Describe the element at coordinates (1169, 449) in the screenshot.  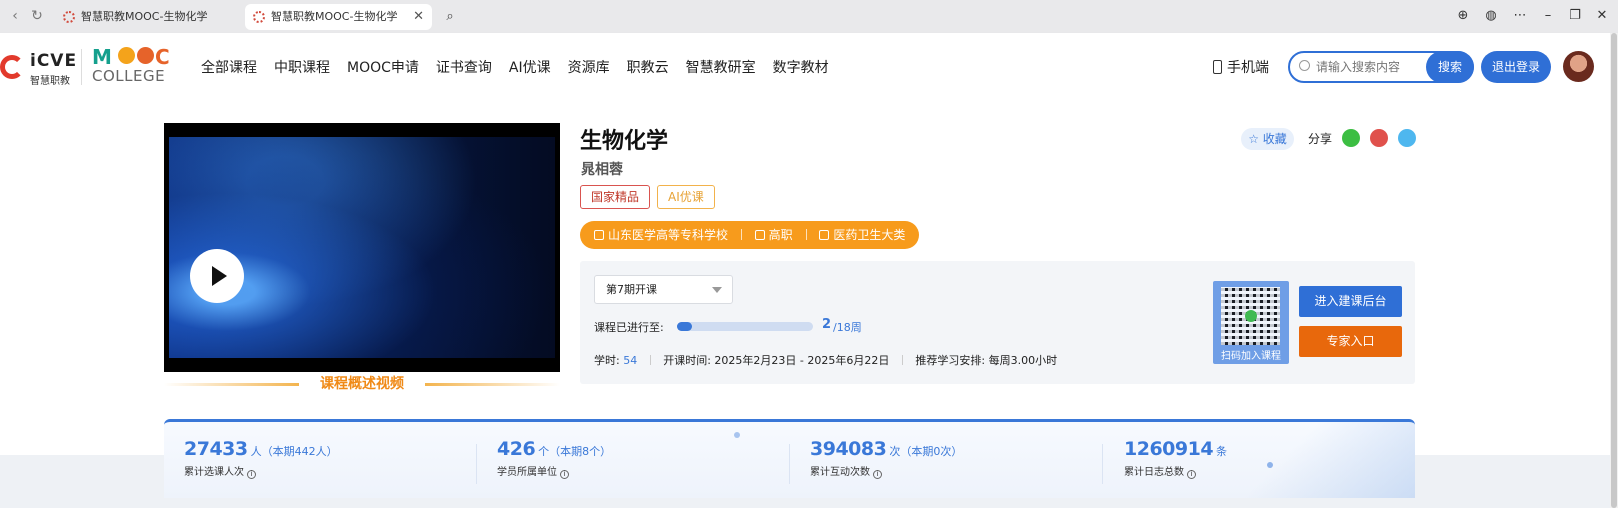
I see `stat-value: 1260914` at that location.